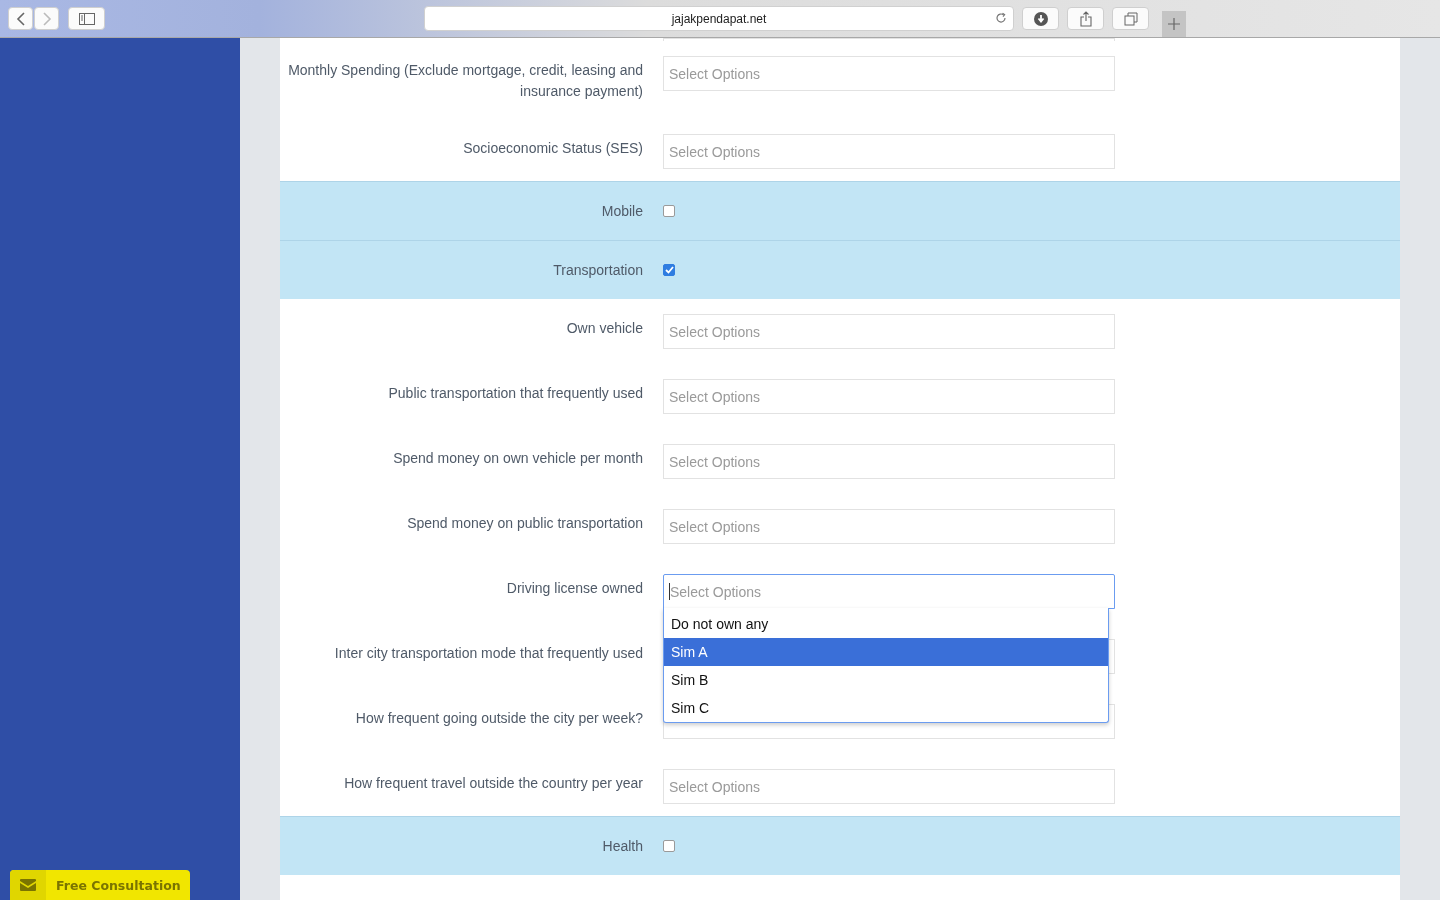  I want to click on tabs-icon, so click(1130, 18).